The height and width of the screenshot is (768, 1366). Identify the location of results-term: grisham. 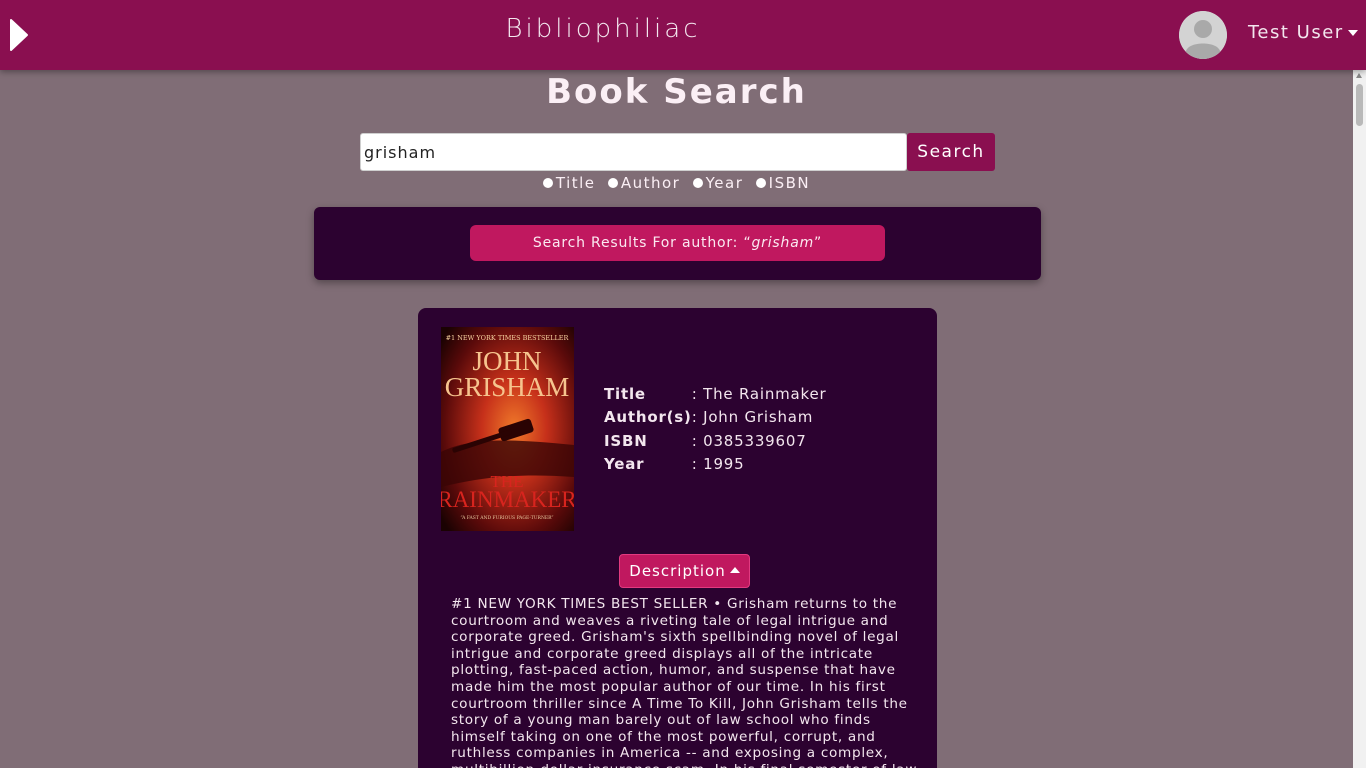
(783, 243).